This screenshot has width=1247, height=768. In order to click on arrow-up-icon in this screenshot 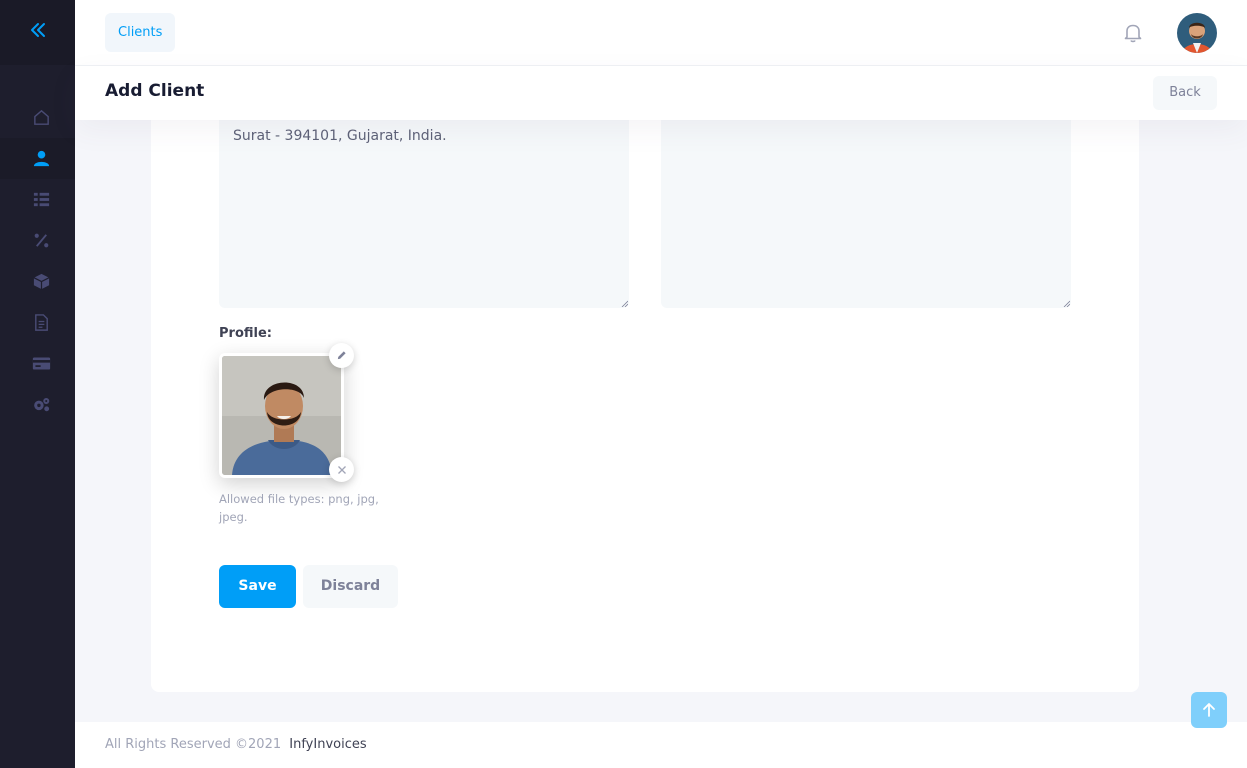, I will do `click(1209, 710)`.